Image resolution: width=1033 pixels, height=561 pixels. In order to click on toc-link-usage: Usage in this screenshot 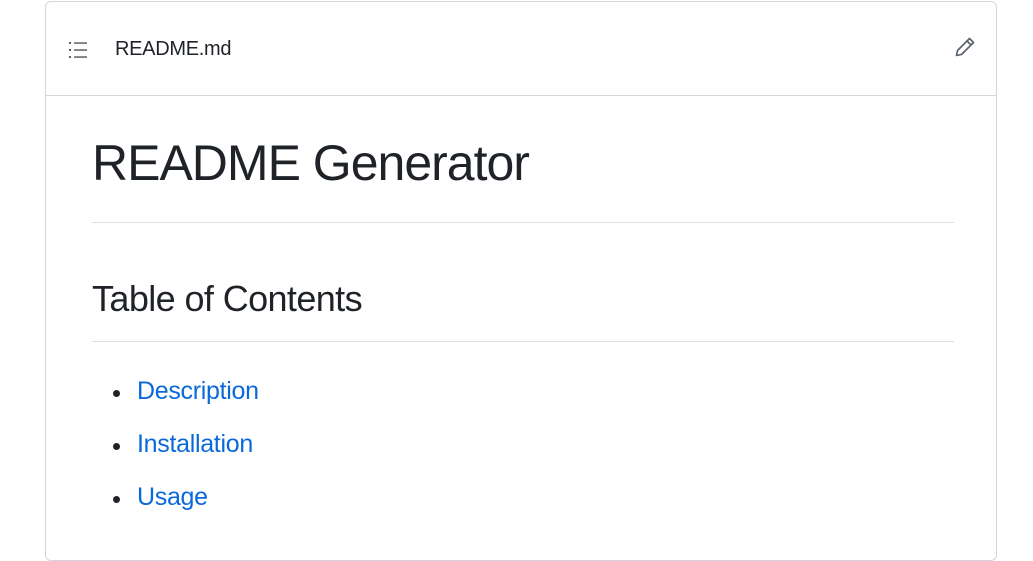, I will do `click(172, 497)`.